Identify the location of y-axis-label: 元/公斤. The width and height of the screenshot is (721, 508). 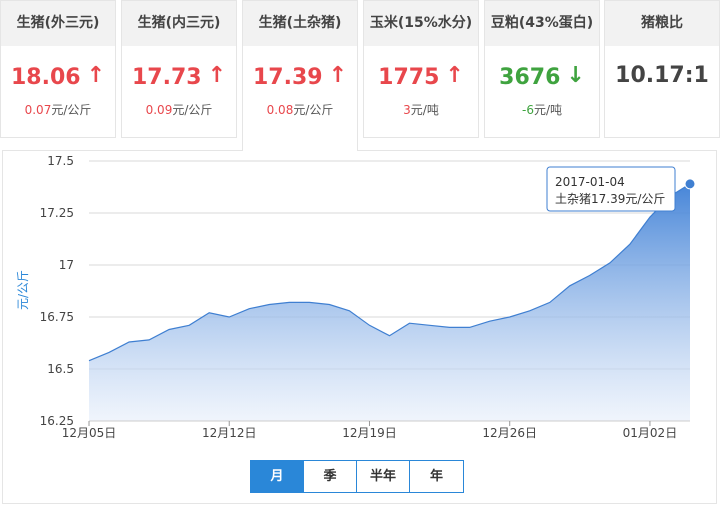
(23, 290).